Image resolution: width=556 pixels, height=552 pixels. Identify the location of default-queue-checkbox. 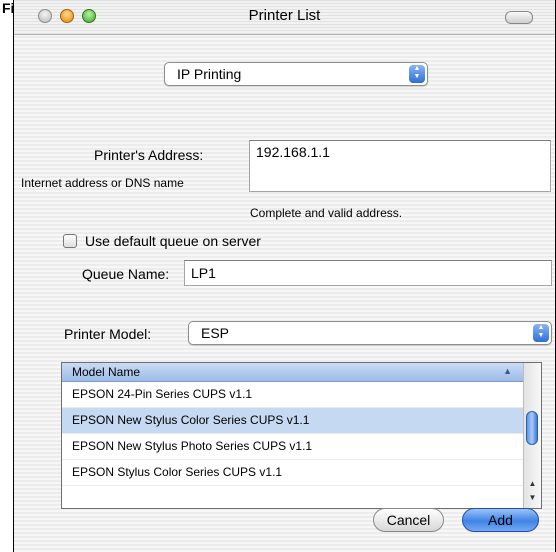
(70, 241).